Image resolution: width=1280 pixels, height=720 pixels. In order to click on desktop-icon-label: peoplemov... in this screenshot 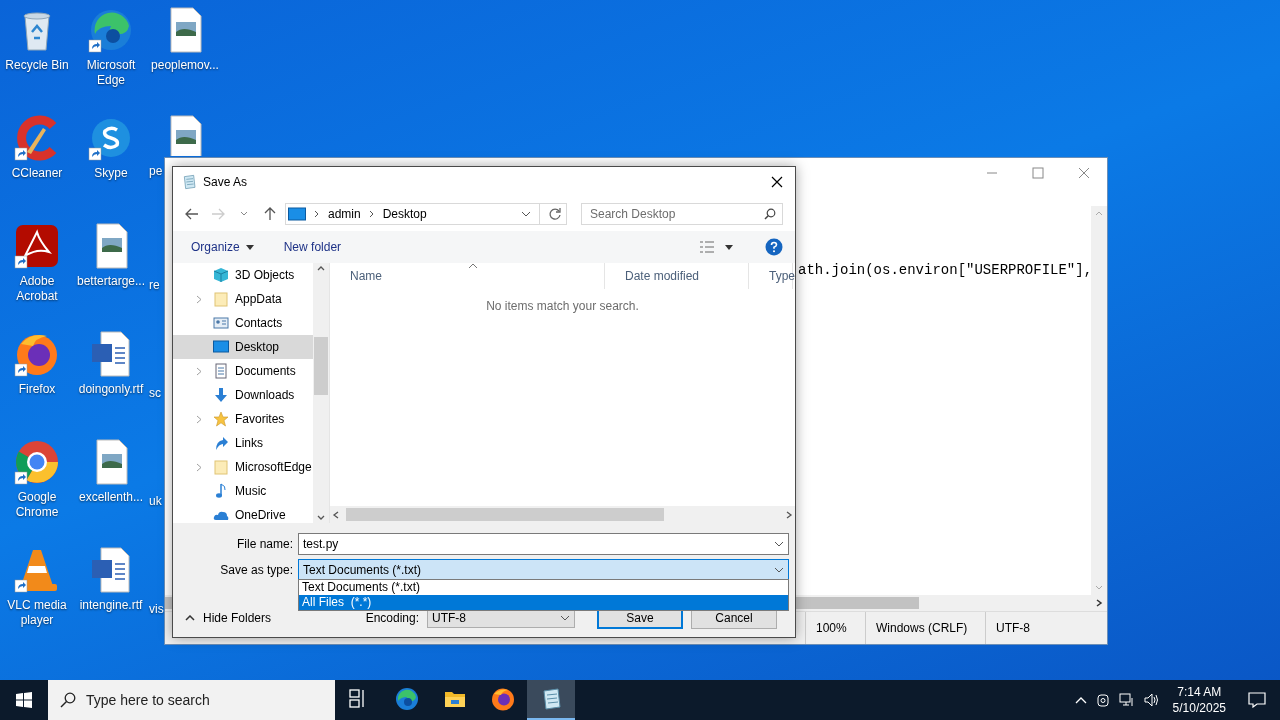, I will do `click(185, 65)`.